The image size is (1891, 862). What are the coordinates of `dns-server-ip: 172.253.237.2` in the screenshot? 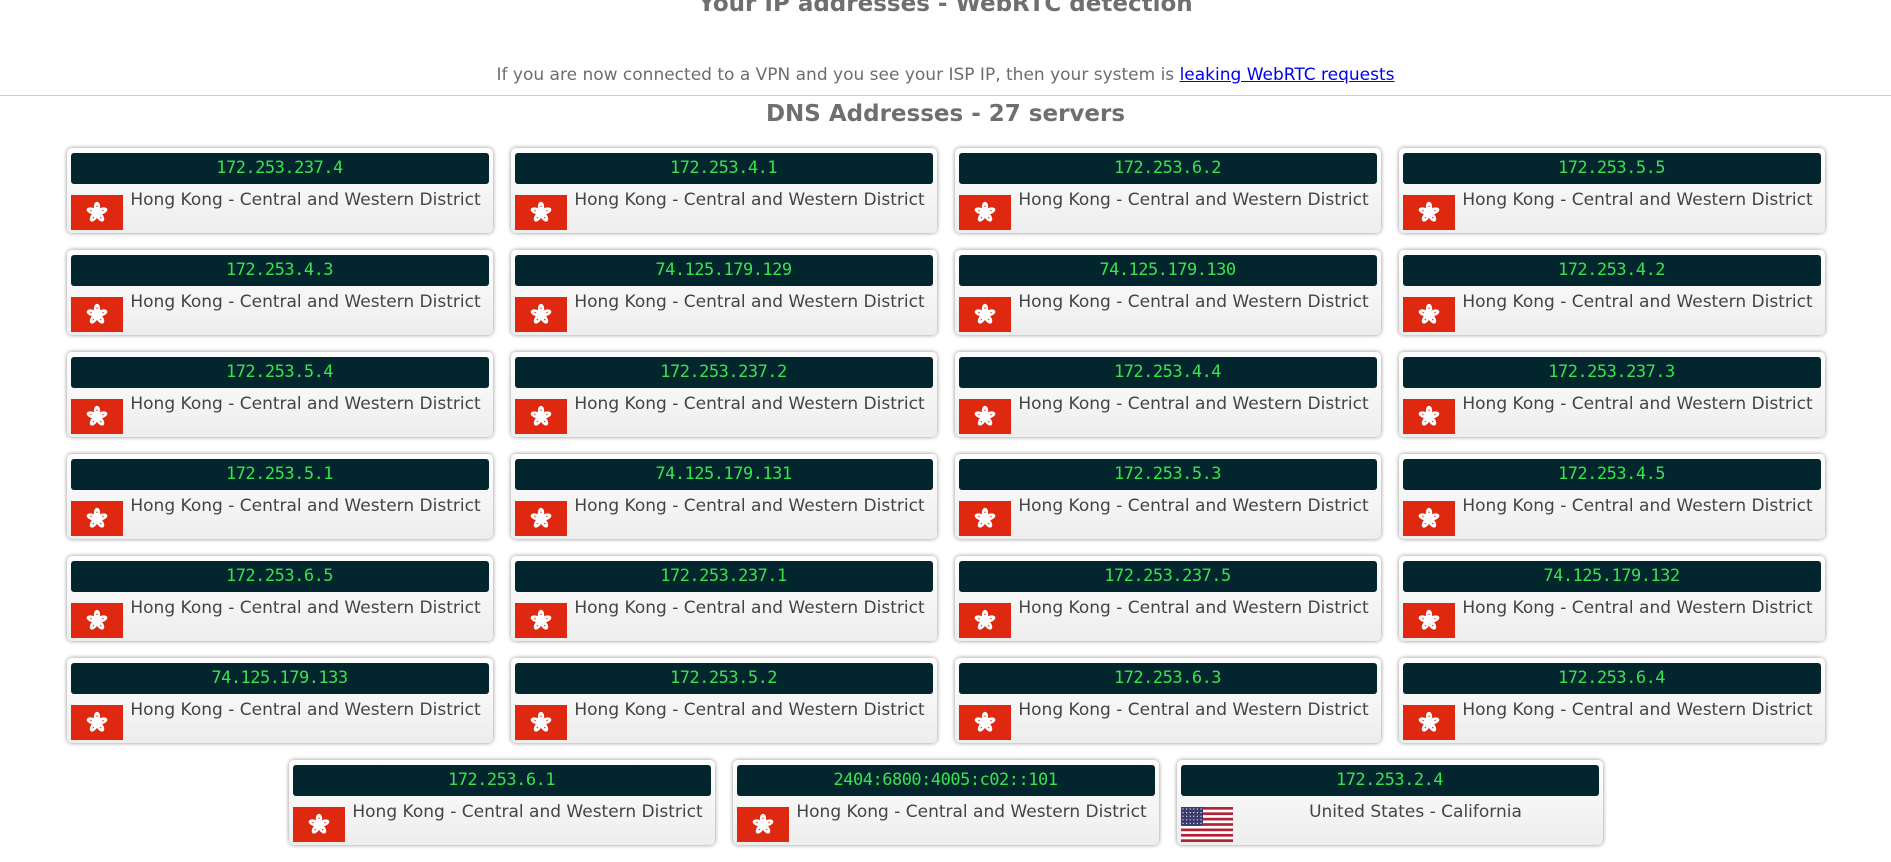 It's located at (723, 372).